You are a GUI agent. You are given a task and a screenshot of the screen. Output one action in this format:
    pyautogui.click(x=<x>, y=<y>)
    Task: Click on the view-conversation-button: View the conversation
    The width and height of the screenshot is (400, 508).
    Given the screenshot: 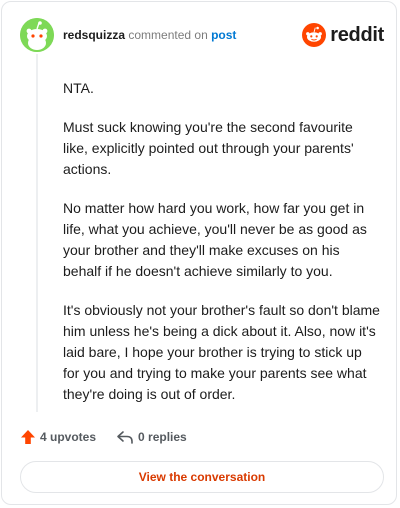 What is the action you would take?
    pyautogui.click(x=202, y=477)
    